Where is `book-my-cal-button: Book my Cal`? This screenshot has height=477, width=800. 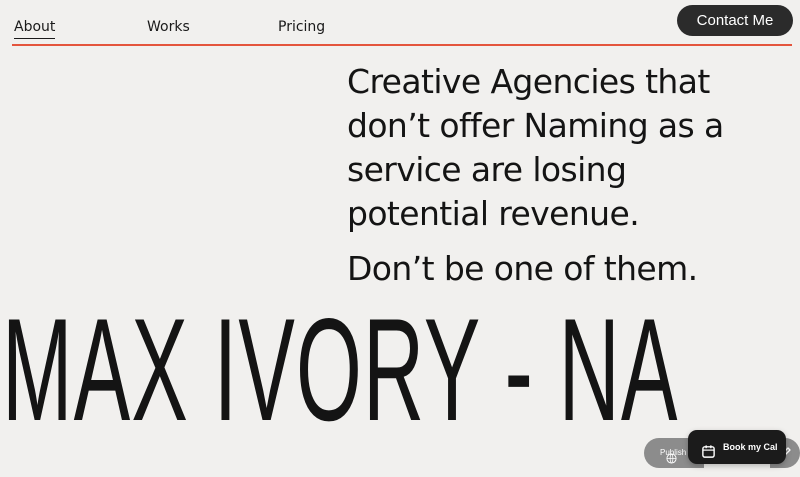 book-my-cal-button: Book my Cal is located at coordinates (737, 447).